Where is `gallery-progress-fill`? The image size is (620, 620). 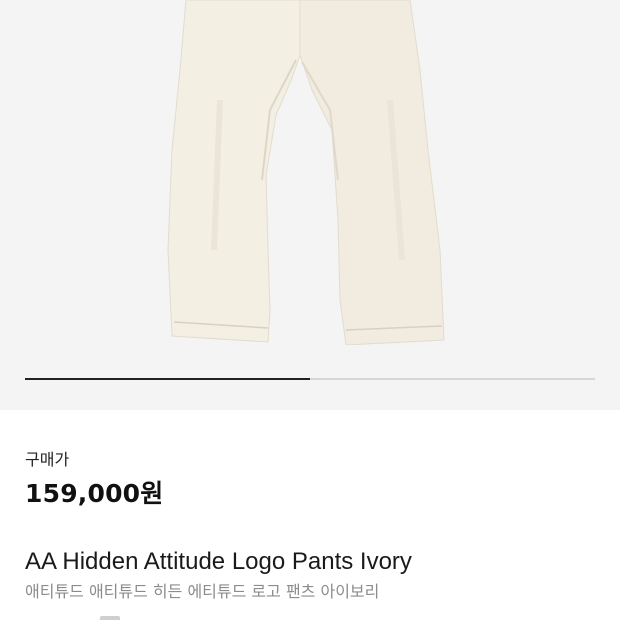 gallery-progress-fill is located at coordinates (167, 379).